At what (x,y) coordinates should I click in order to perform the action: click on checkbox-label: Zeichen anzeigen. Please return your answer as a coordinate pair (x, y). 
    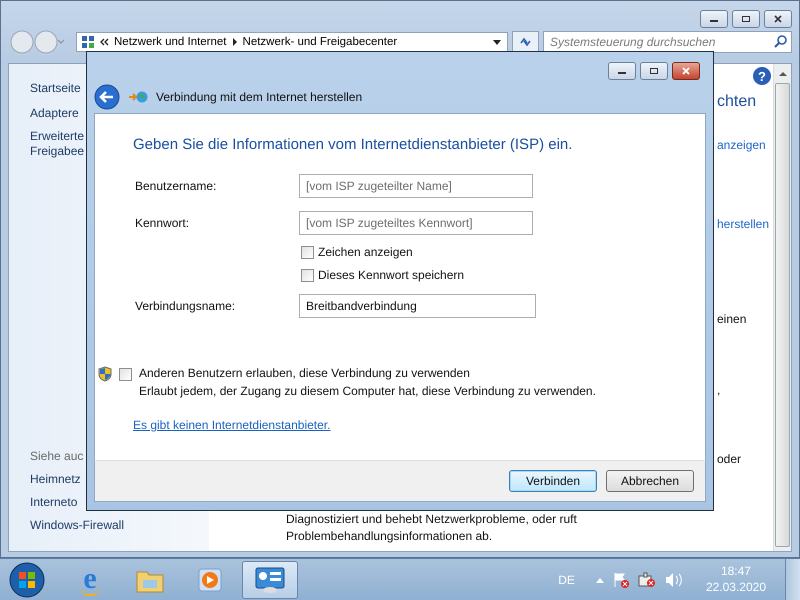
    Looking at the image, I should click on (365, 252).